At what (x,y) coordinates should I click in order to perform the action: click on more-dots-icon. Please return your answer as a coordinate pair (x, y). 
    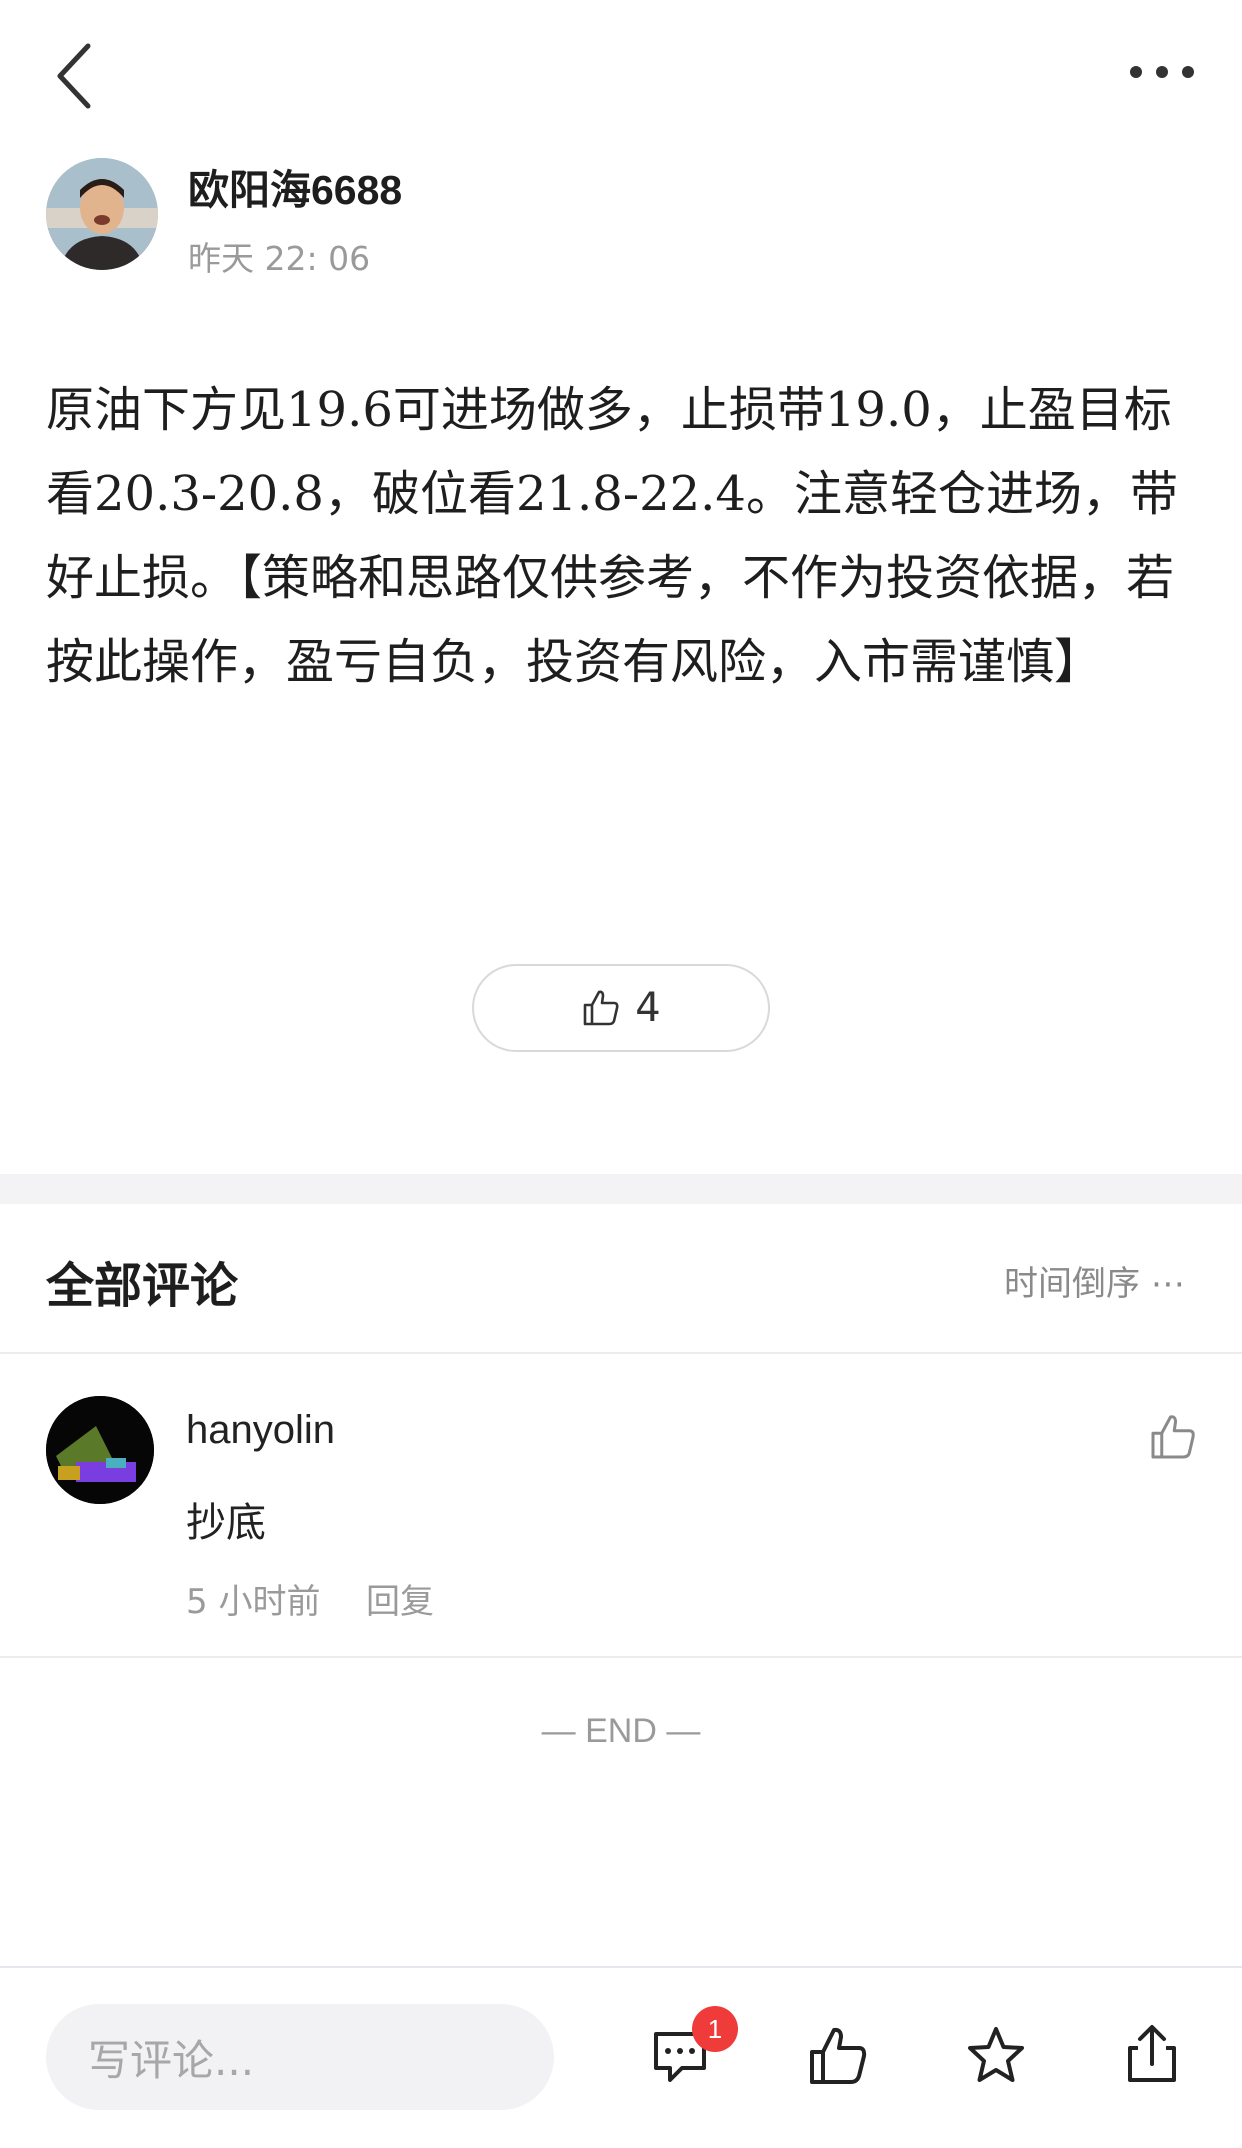
    Looking at the image, I should click on (1162, 72).